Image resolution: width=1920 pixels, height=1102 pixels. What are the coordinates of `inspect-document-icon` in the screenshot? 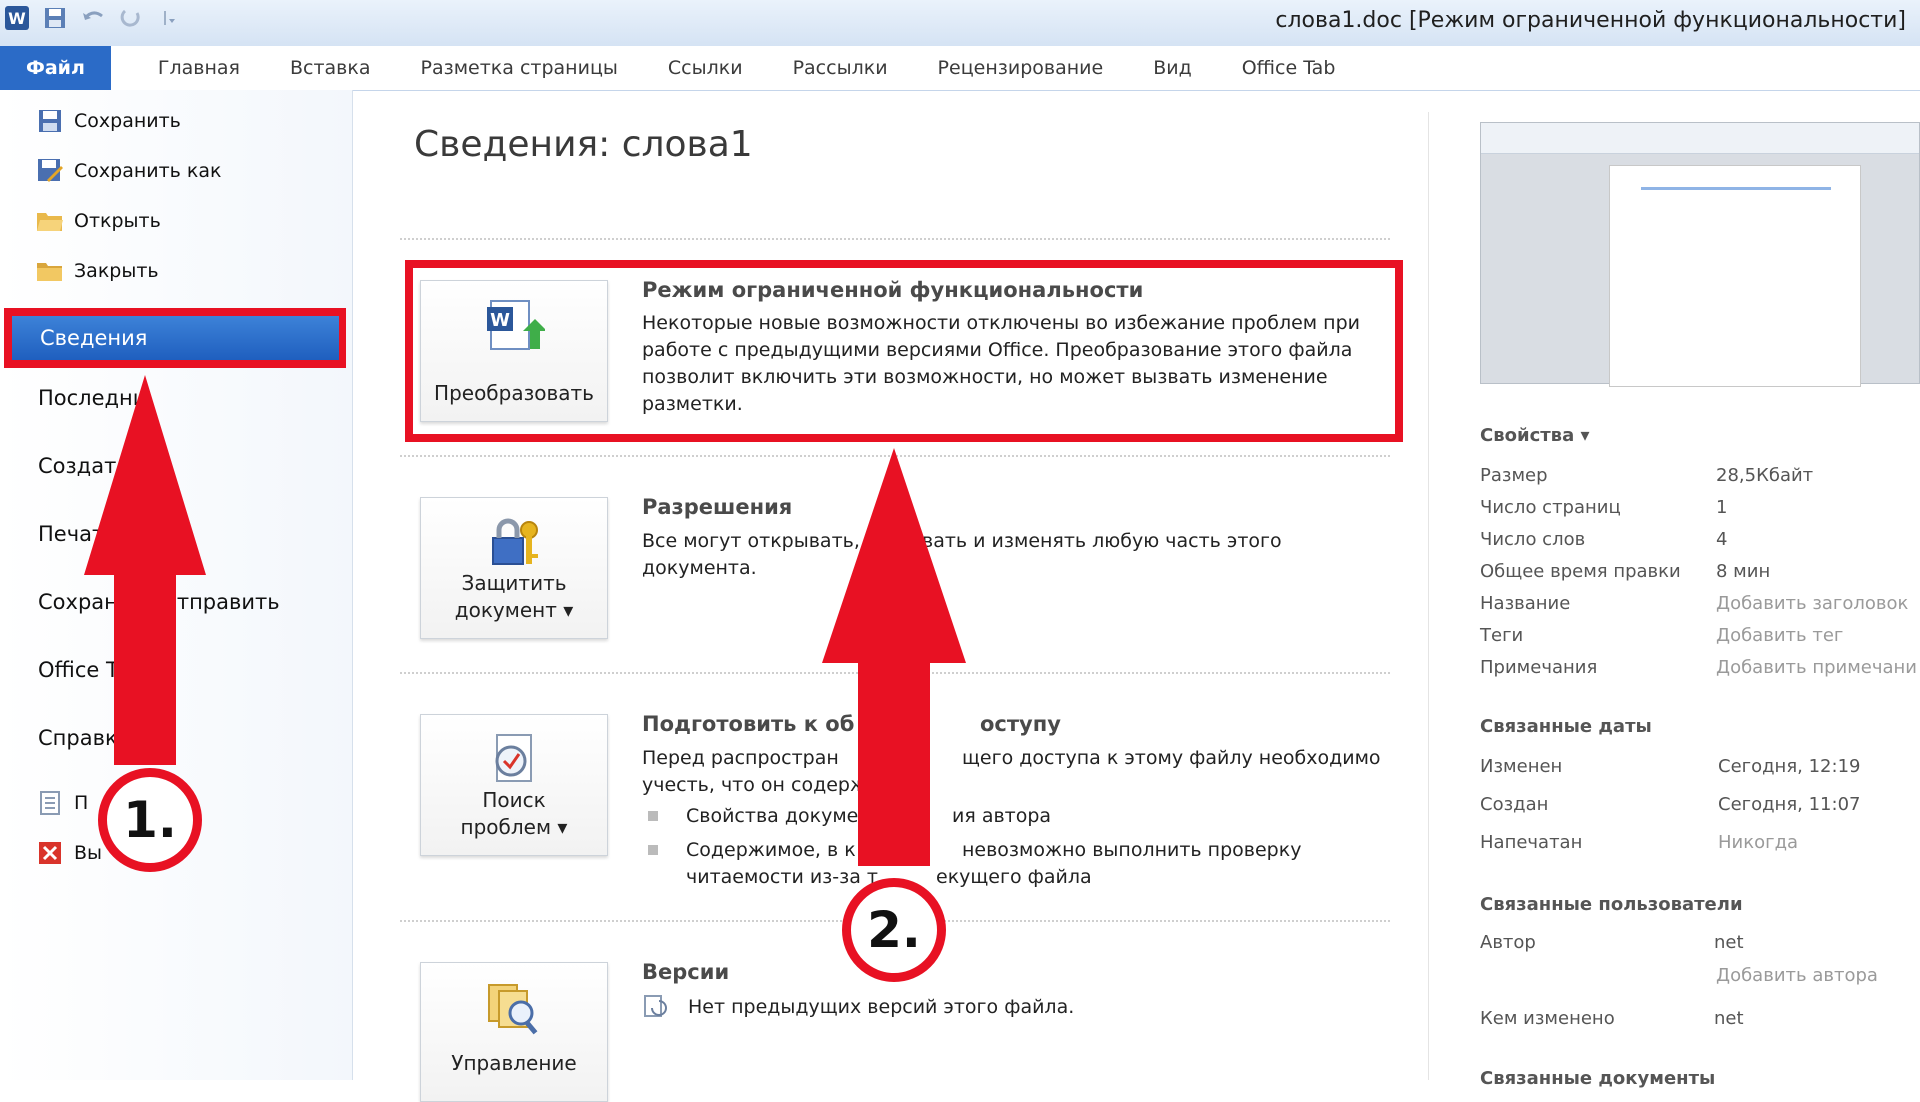 It's located at (515, 763).